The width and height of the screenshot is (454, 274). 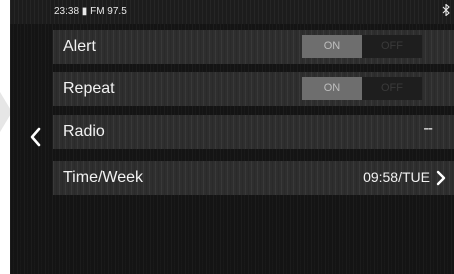 I want to click on repeat-label: Repeat, so click(x=89, y=88).